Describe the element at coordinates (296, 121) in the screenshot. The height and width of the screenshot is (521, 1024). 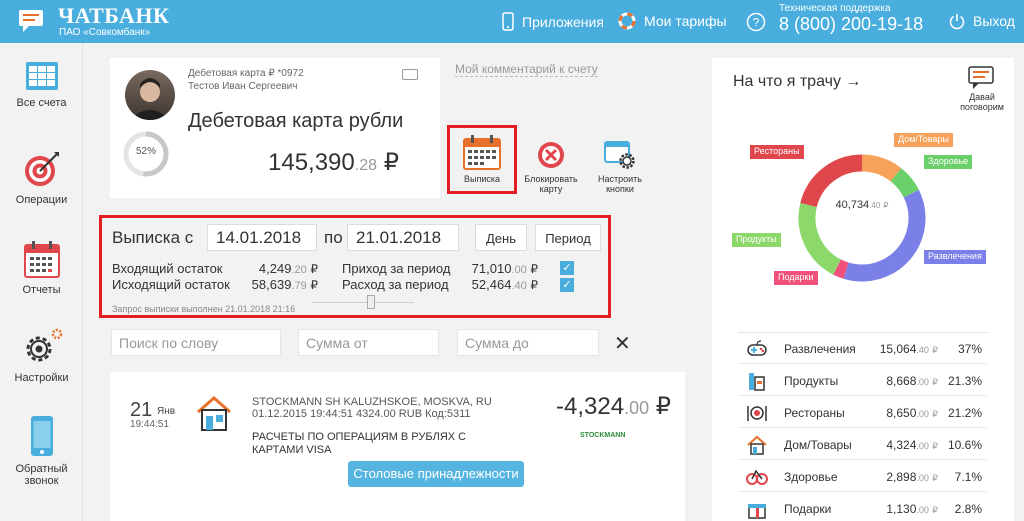
I see `account-title: Дебетовая карта рубли` at that location.